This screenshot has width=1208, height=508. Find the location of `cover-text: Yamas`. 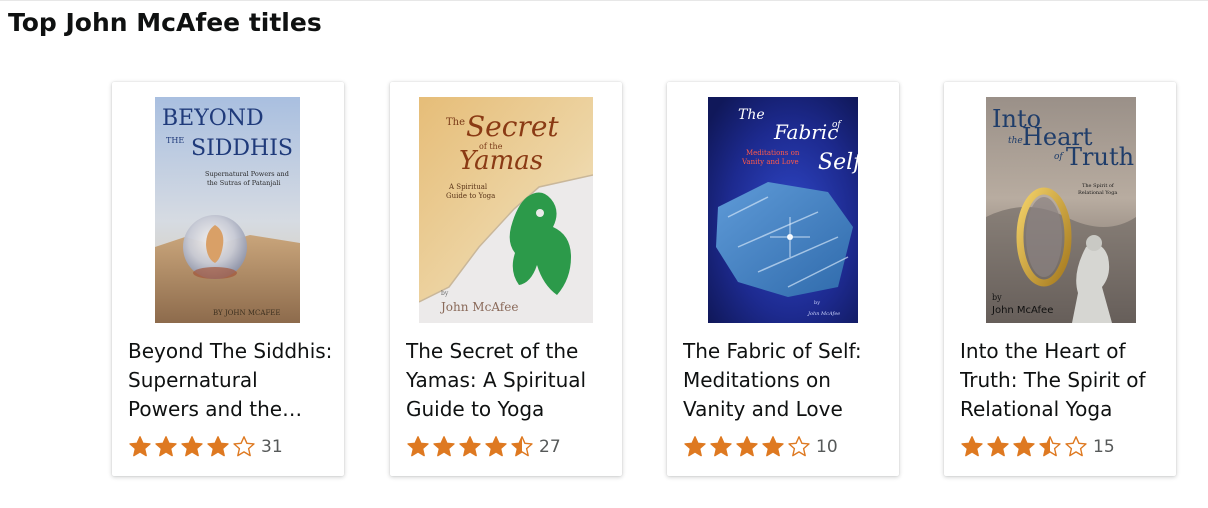

cover-text: Yamas is located at coordinates (501, 161).